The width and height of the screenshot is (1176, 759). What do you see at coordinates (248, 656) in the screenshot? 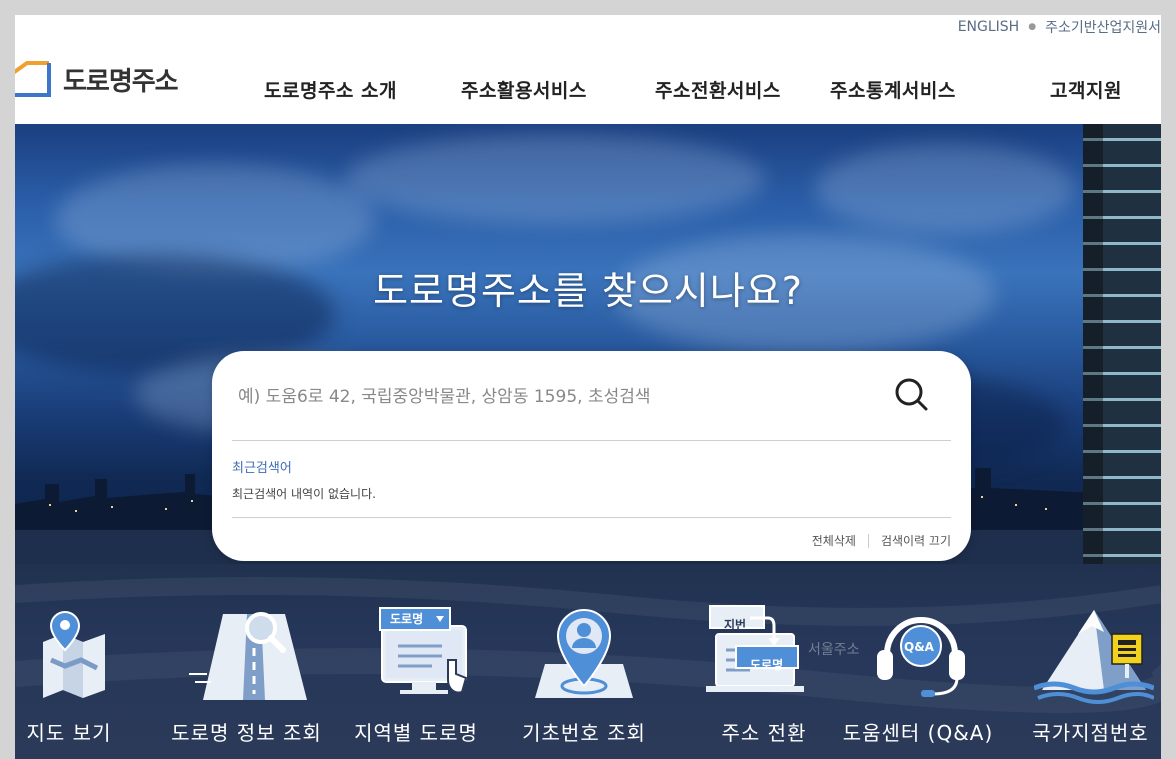
I see `road-magnifier-icon` at bounding box center [248, 656].